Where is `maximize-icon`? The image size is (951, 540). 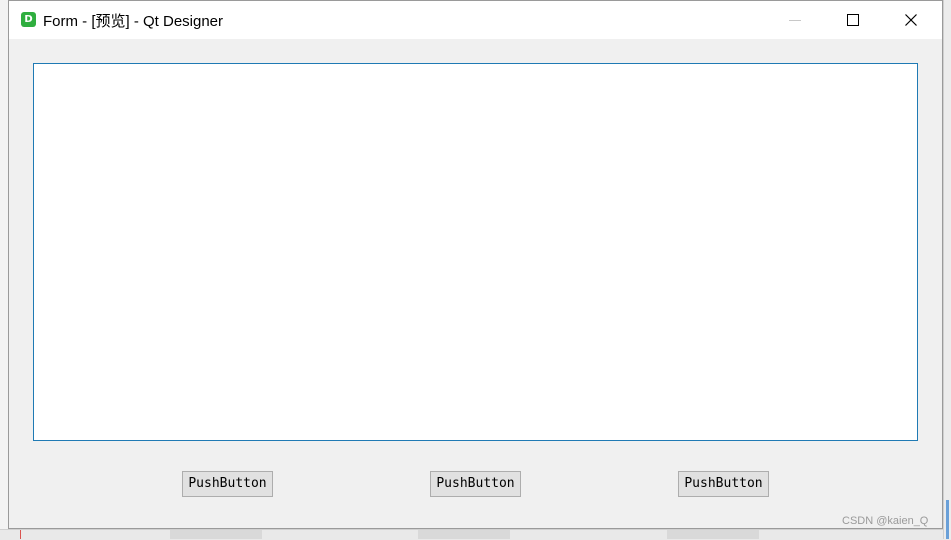
maximize-icon is located at coordinates (853, 20).